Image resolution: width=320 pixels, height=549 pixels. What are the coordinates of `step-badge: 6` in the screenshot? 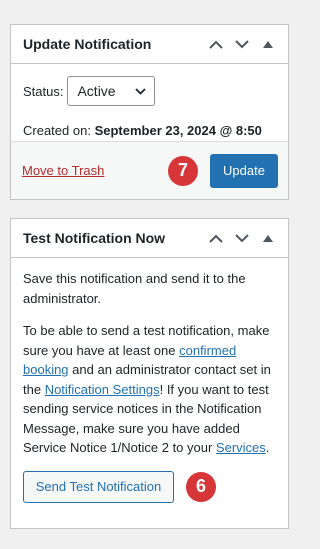 It's located at (201, 486).